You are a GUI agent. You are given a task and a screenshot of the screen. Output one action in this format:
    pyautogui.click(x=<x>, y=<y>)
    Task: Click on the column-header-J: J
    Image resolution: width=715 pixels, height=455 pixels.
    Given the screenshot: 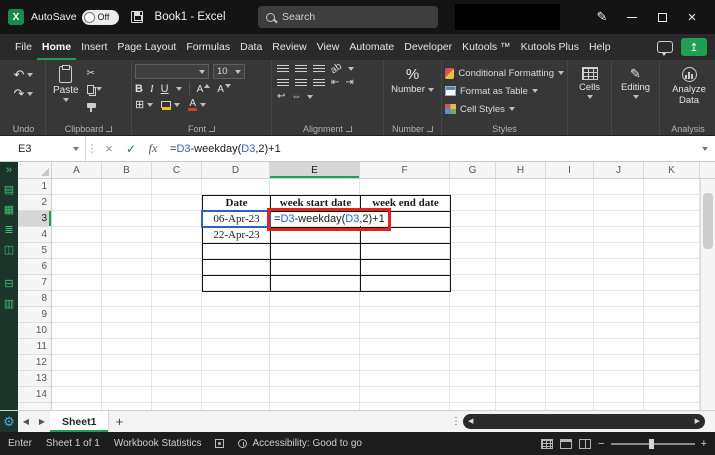 What is the action you would take?
    pyautogui.click(x=619, y=170)
    